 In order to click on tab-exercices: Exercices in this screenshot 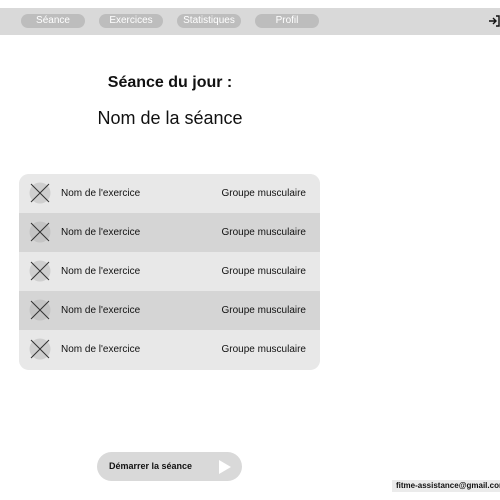, I will do `click(131, 21)`.